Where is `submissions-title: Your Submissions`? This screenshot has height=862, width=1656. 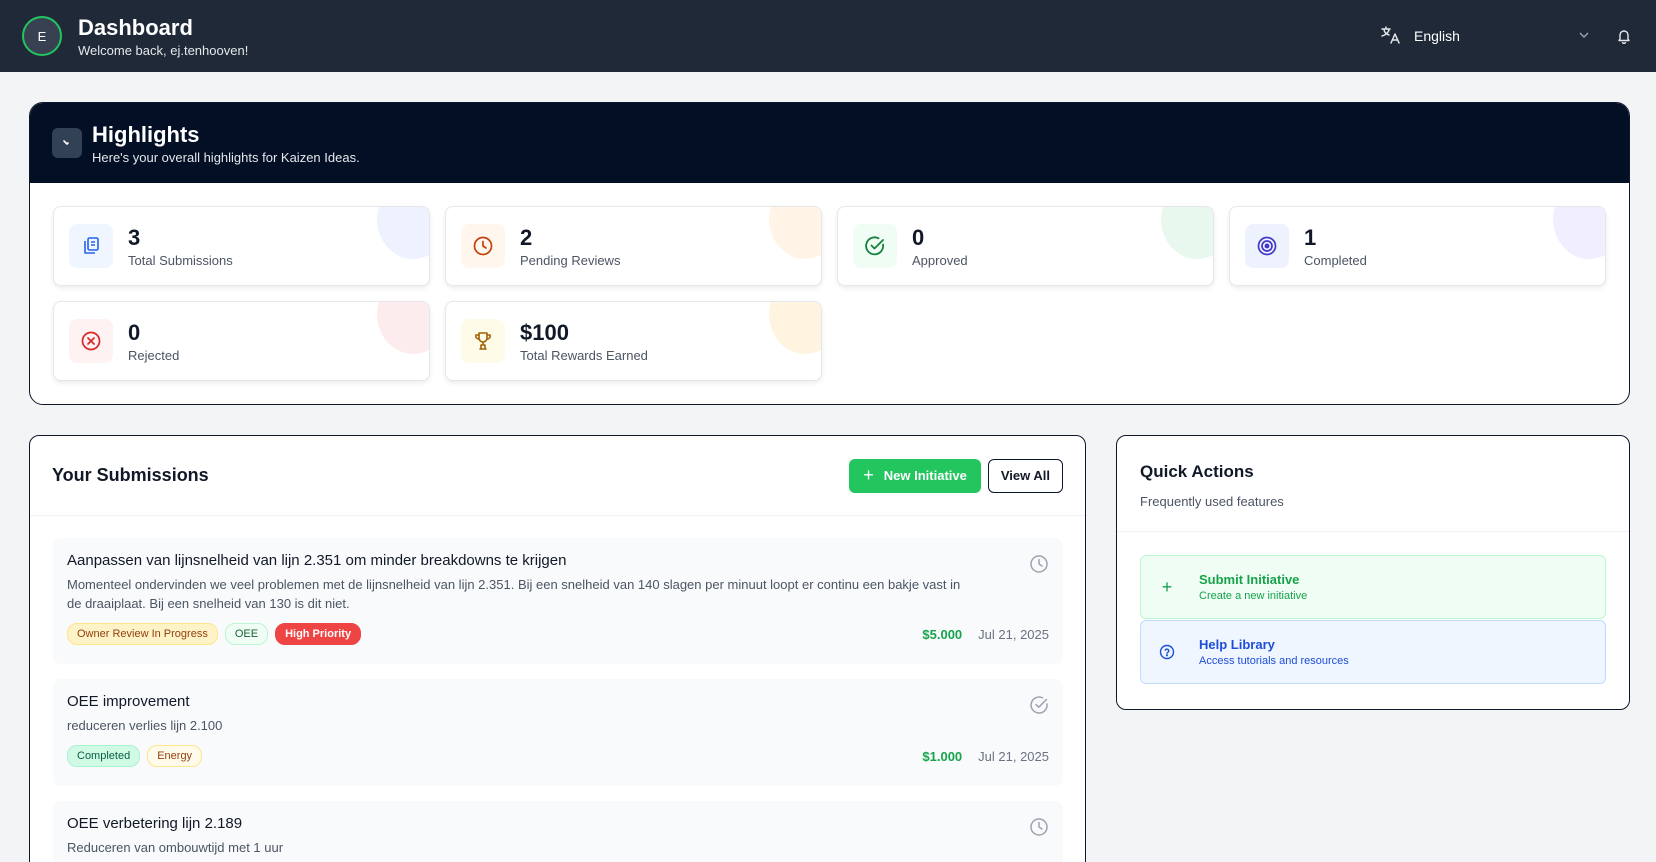 submissions-title: Your Submissions is located at coordinates (130, 475).